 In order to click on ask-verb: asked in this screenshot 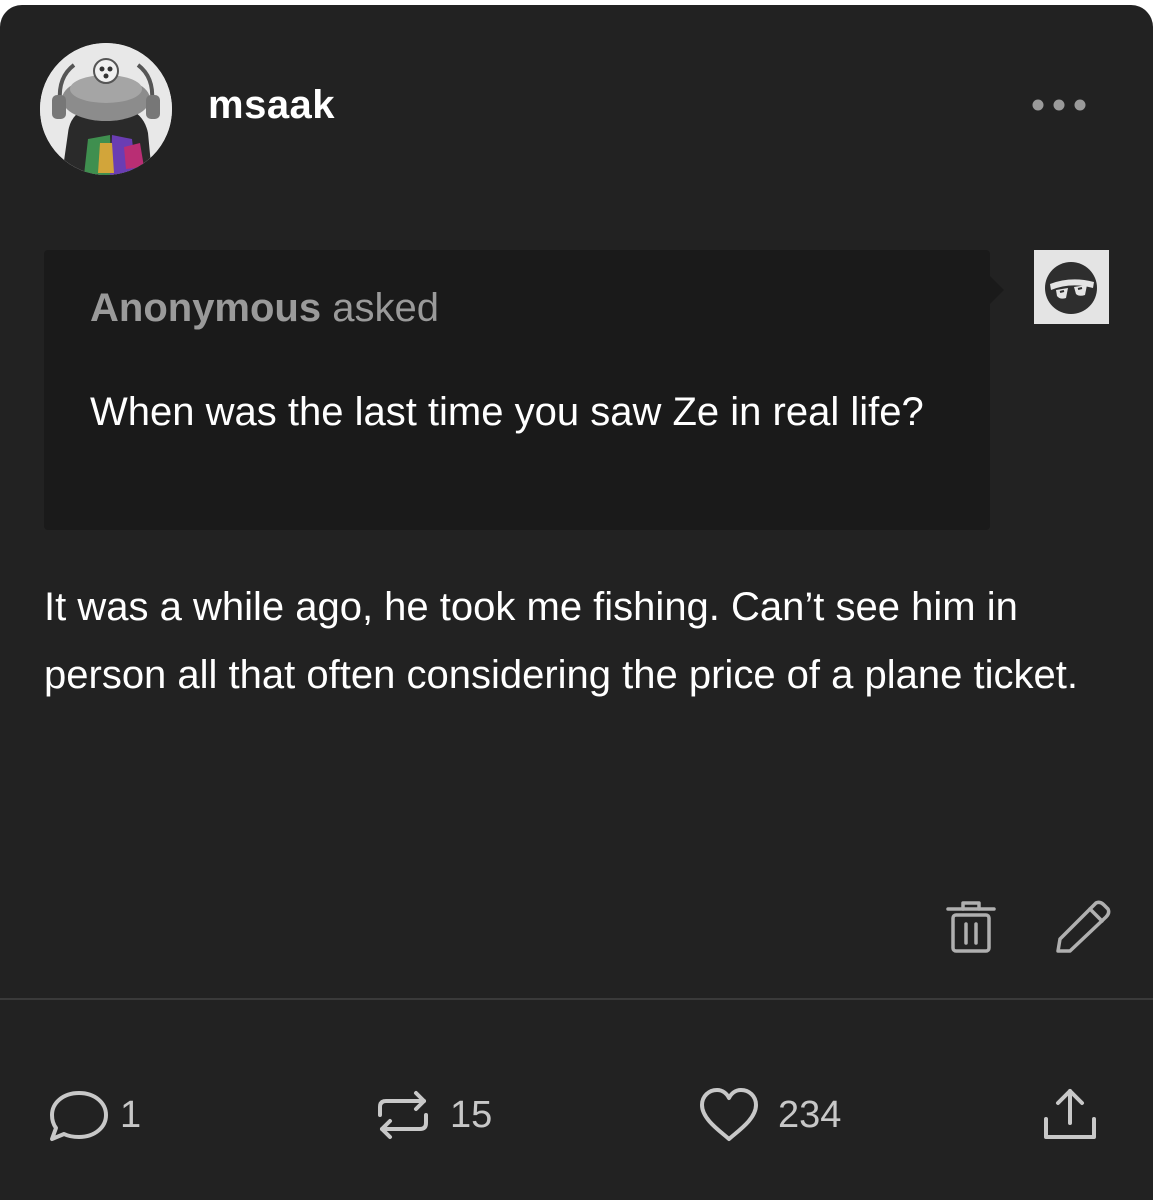, I will do `click(385, 308)`.